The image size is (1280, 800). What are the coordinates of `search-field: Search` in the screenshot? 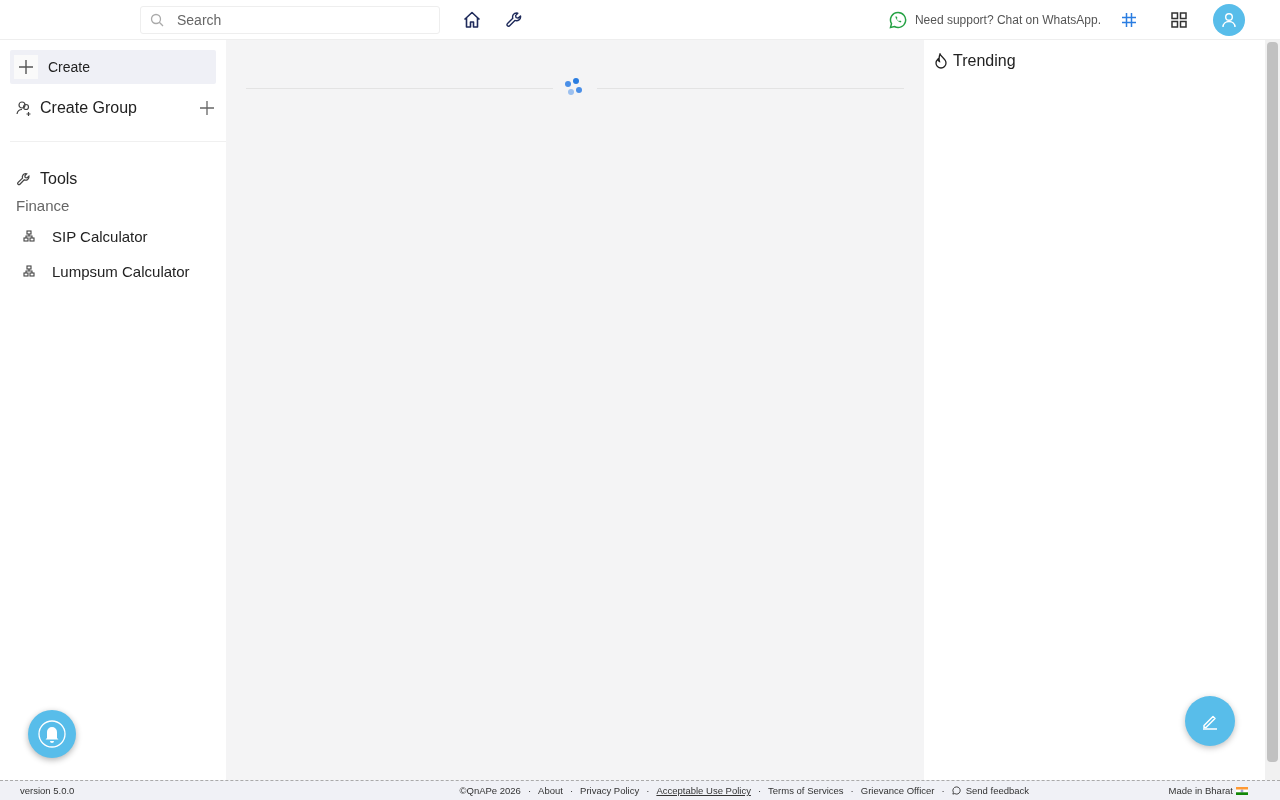 It's located at (290, 19).